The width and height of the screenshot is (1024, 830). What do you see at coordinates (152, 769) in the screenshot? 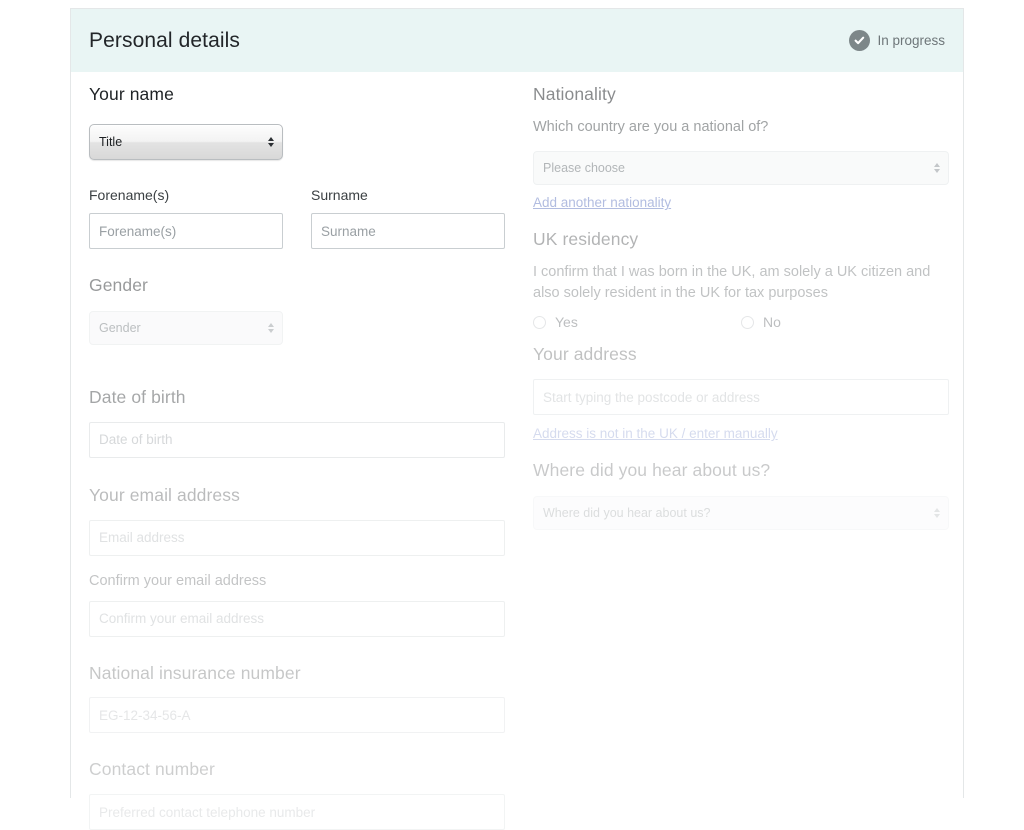
I see `contact-number-heading: Contact number` at bounding box center [152, 769].